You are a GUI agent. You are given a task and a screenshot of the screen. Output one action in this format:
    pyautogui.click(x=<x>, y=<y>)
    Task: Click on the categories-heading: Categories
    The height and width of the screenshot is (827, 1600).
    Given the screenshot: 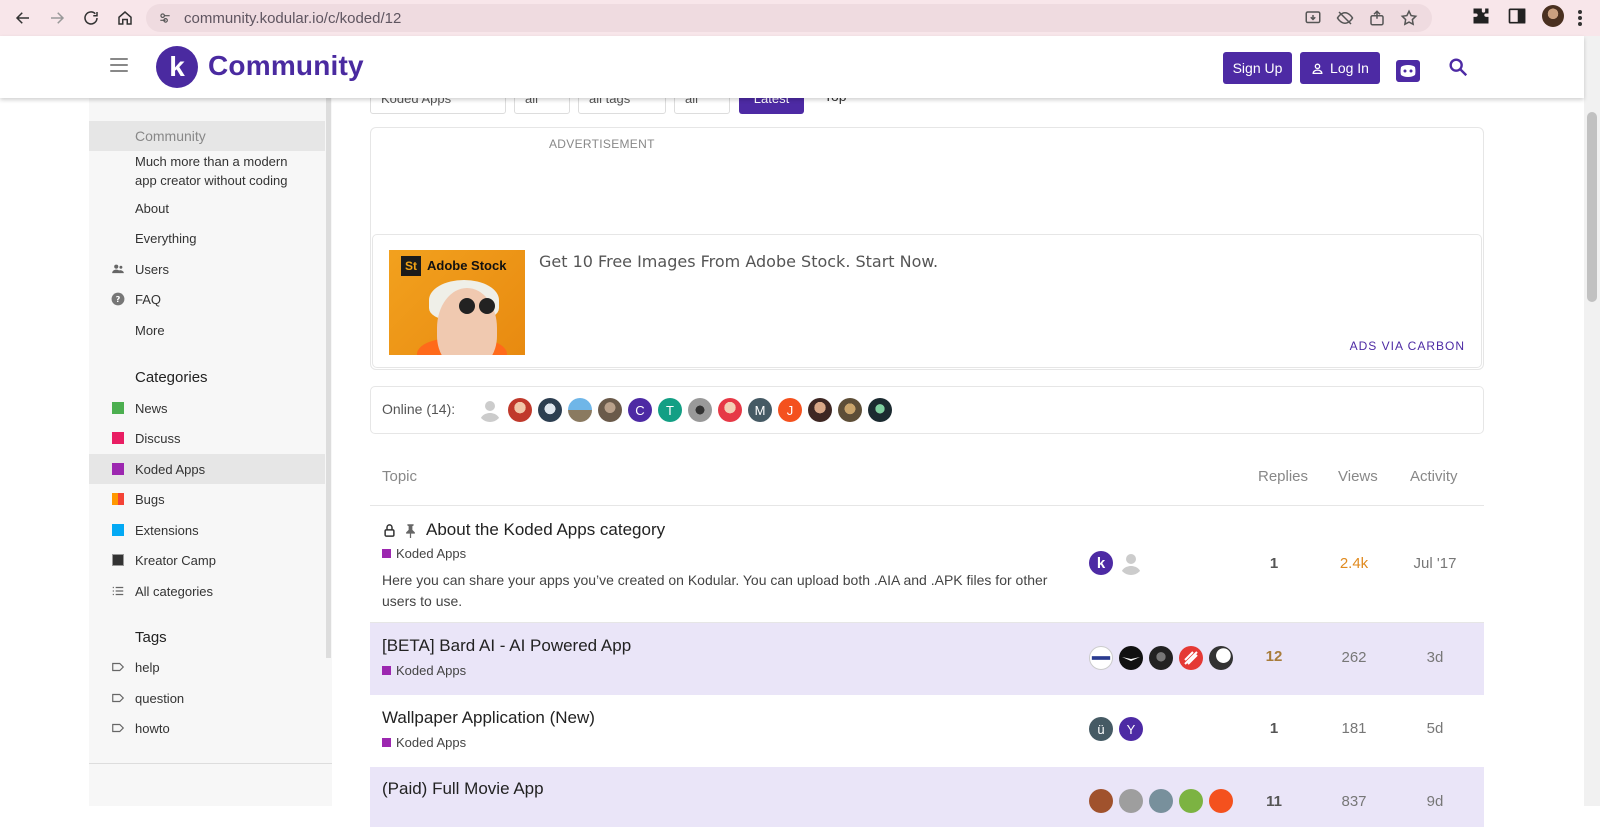 What is the action you would take?
    pyautogui.click(x=171, y=377)
    